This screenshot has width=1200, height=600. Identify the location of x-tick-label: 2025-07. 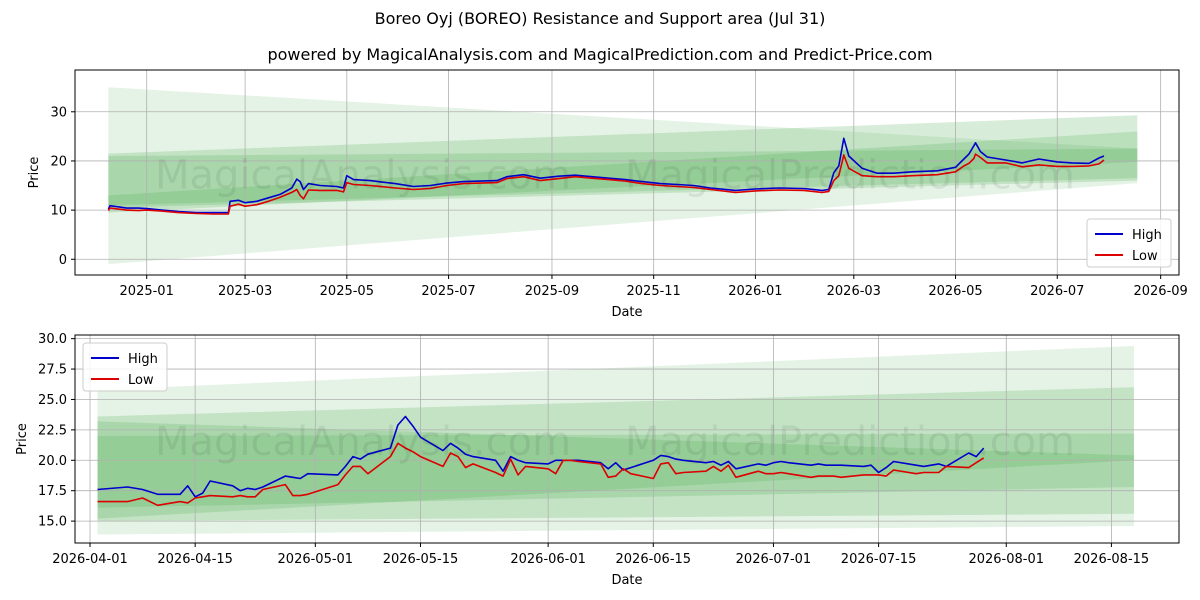
(448, 291).